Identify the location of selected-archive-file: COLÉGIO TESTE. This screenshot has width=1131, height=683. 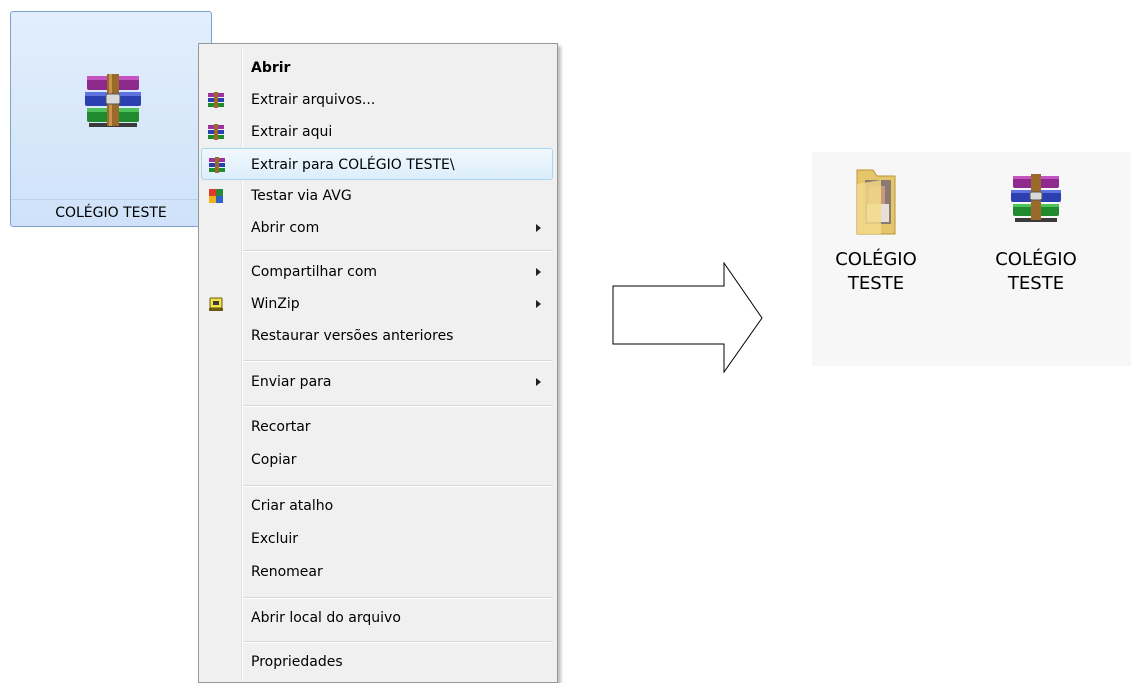
(111, 119).